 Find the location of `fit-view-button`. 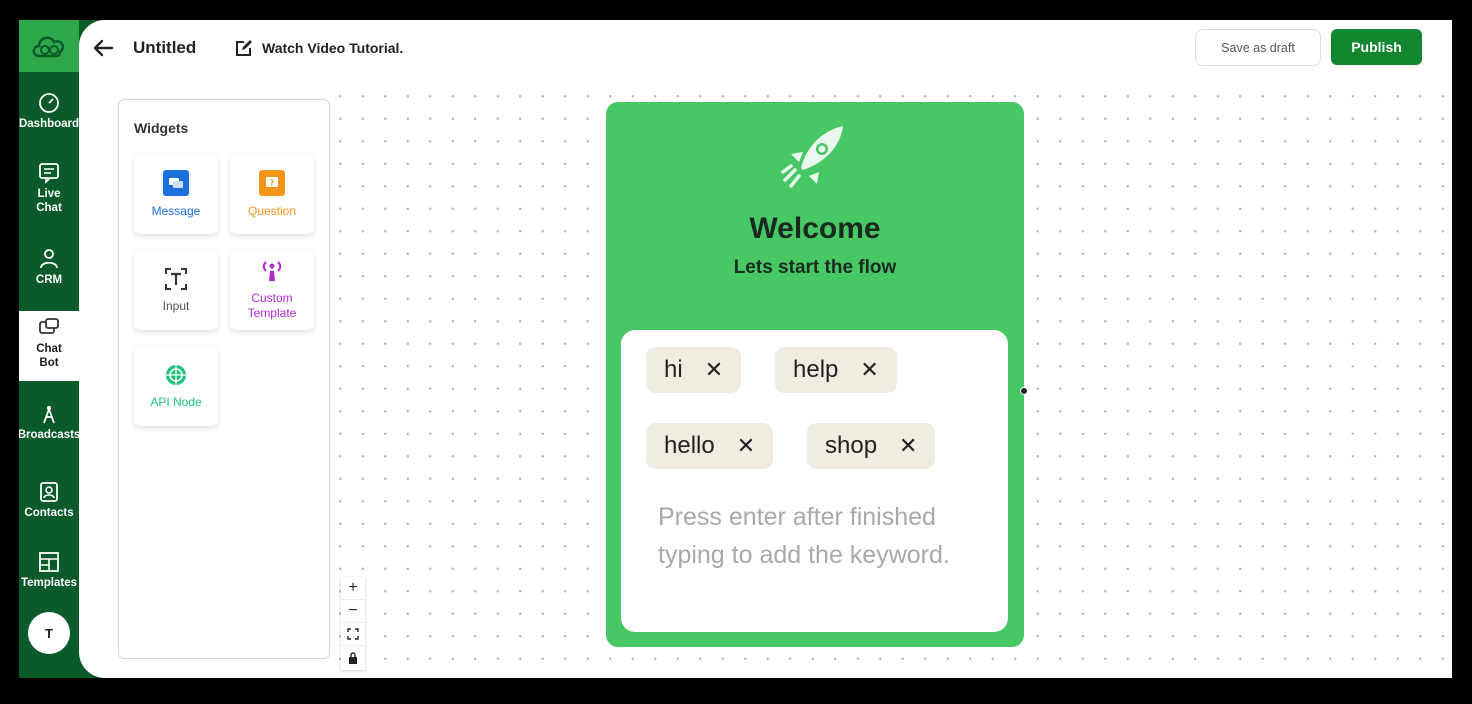

fit-view-button is located at coordinates (353, 634).